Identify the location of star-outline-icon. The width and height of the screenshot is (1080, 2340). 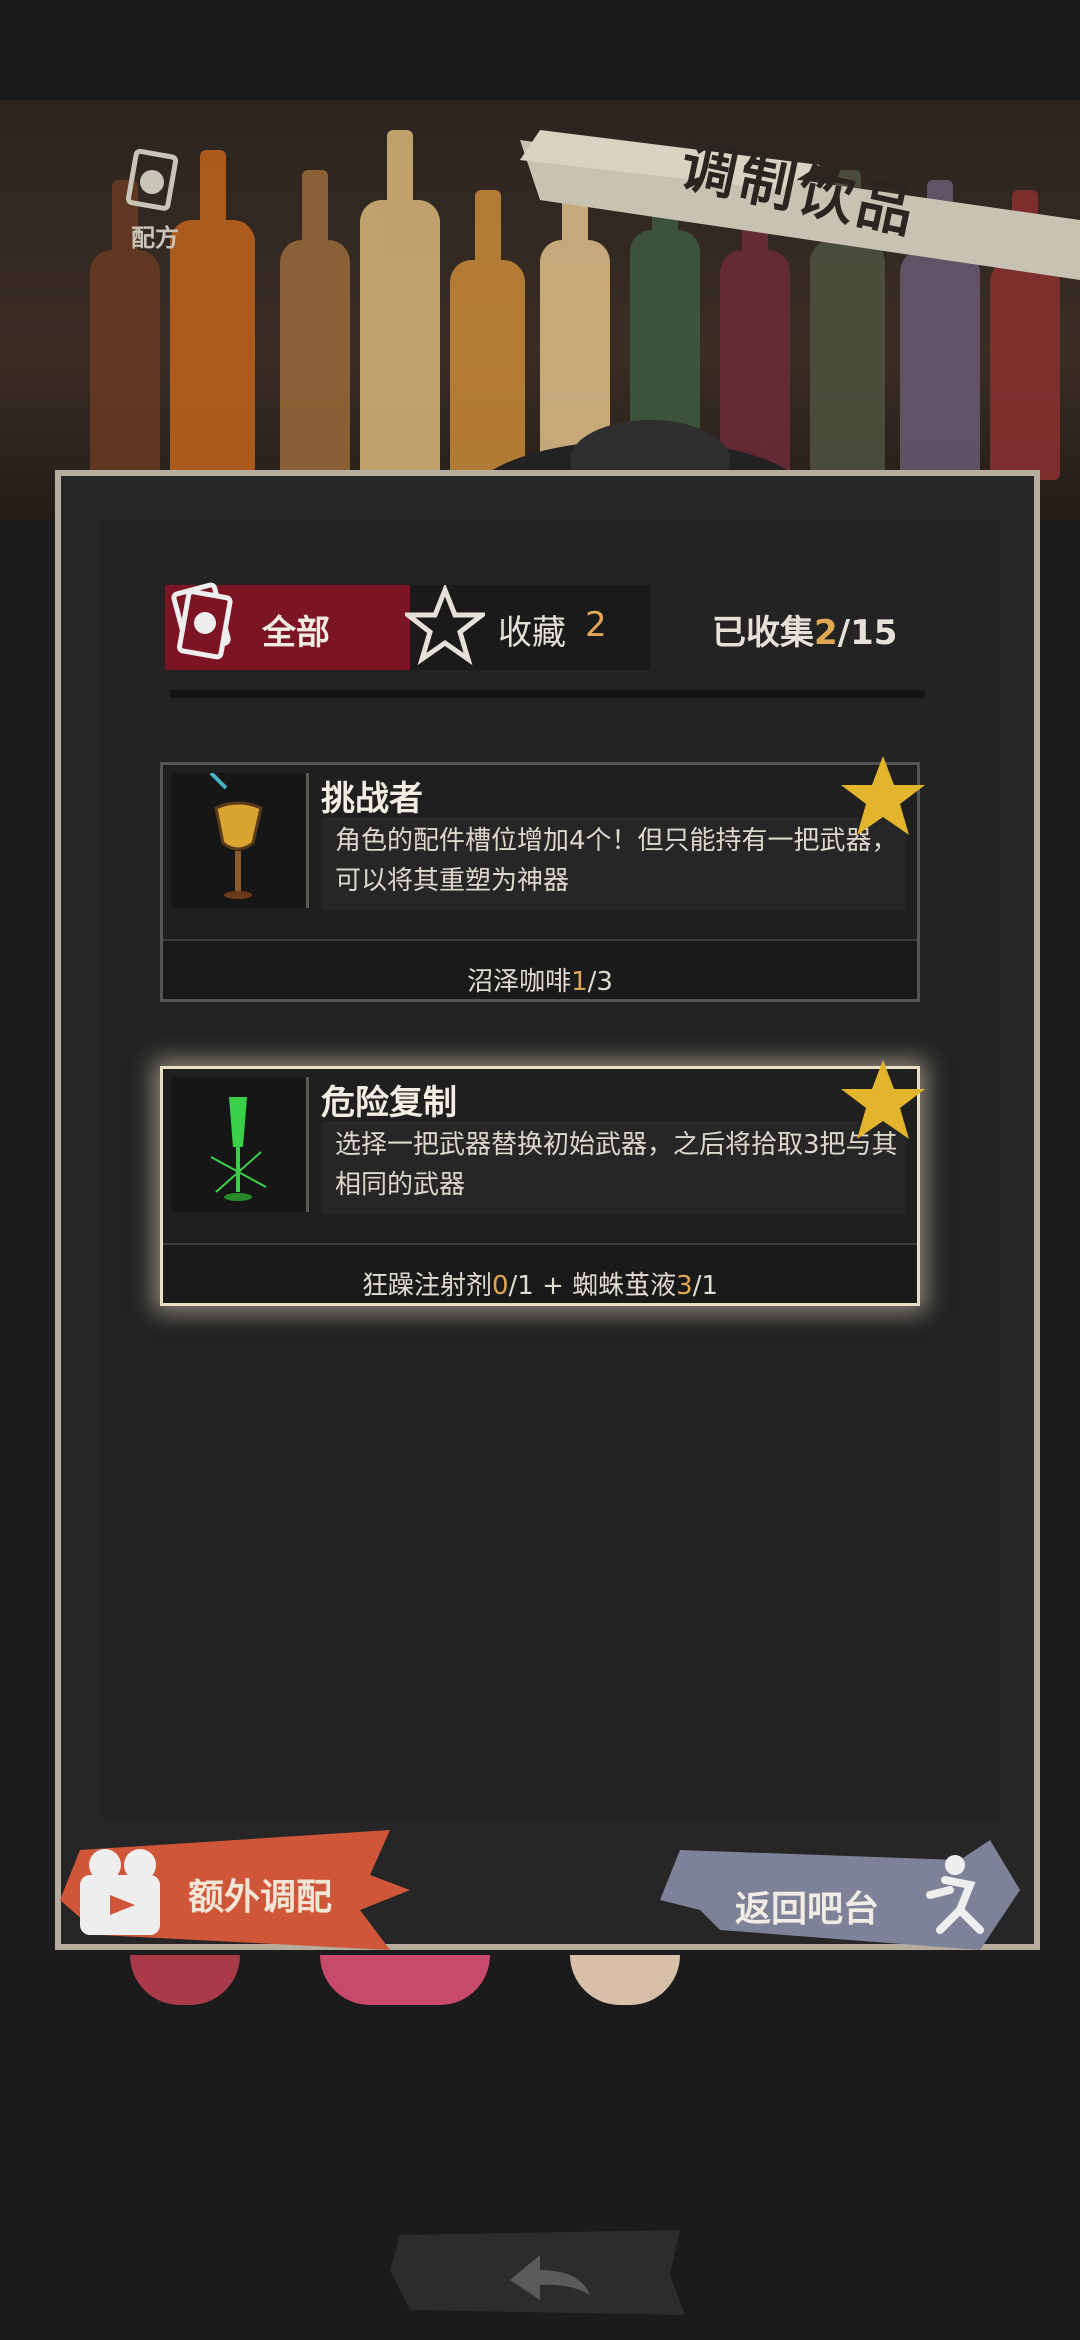
(445, 625).